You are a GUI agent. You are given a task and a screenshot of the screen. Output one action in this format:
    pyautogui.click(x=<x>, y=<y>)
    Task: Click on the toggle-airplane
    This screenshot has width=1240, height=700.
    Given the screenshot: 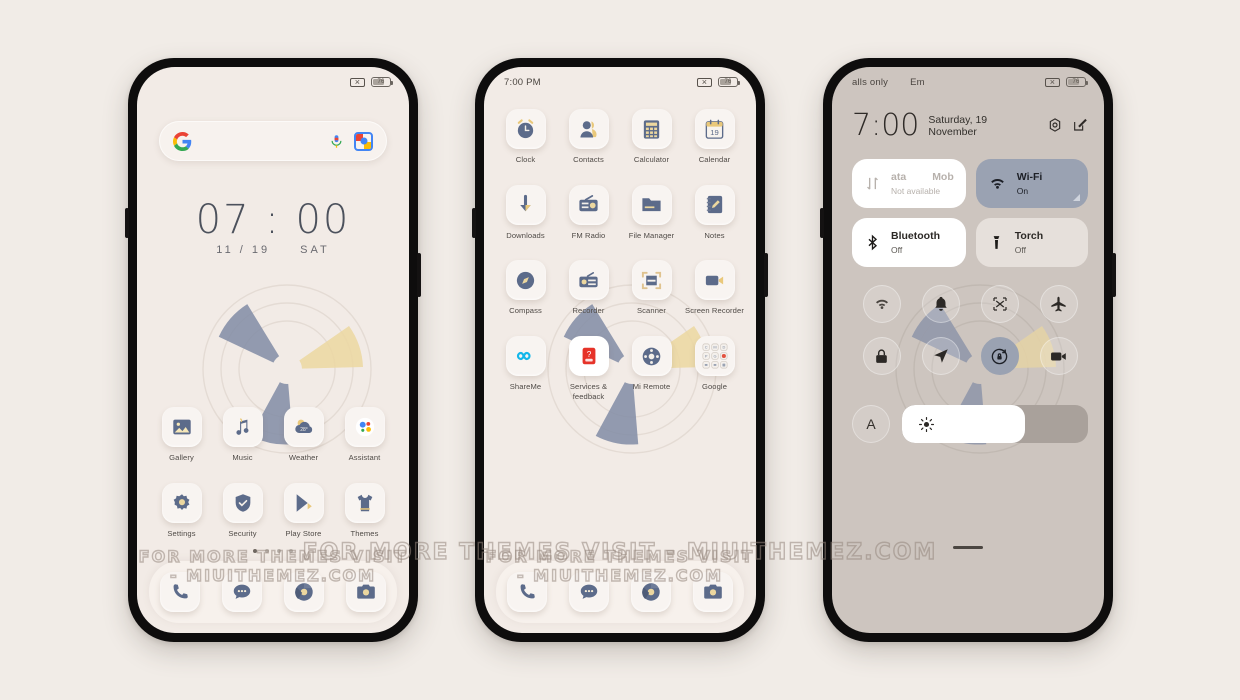 What is the action you would take?
    pyautogui.click(x=1058, y=304)
    